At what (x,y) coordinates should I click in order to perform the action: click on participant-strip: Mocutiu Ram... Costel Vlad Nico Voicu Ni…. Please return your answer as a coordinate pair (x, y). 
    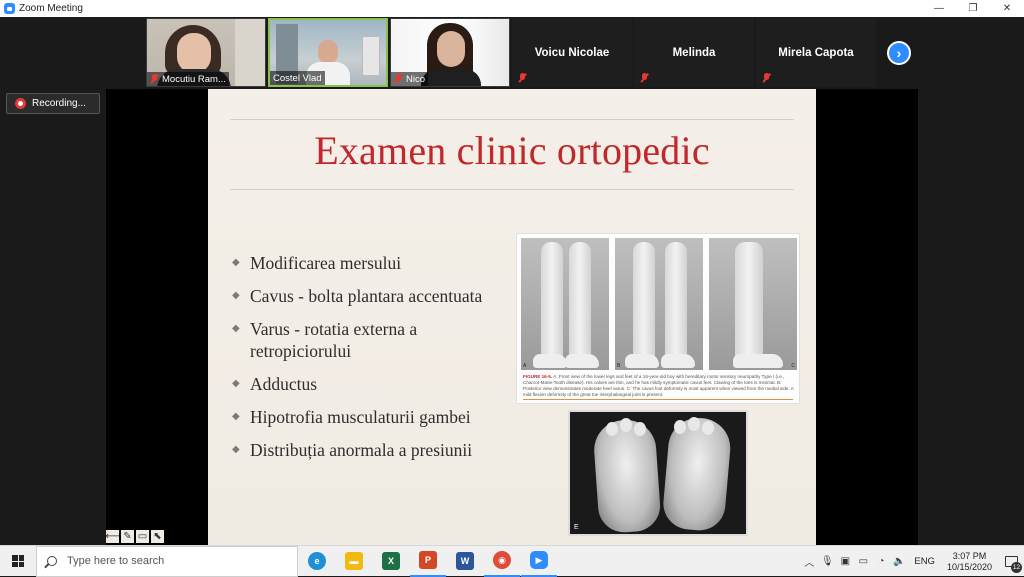
    Looking at the image, I should click on (511, 52).